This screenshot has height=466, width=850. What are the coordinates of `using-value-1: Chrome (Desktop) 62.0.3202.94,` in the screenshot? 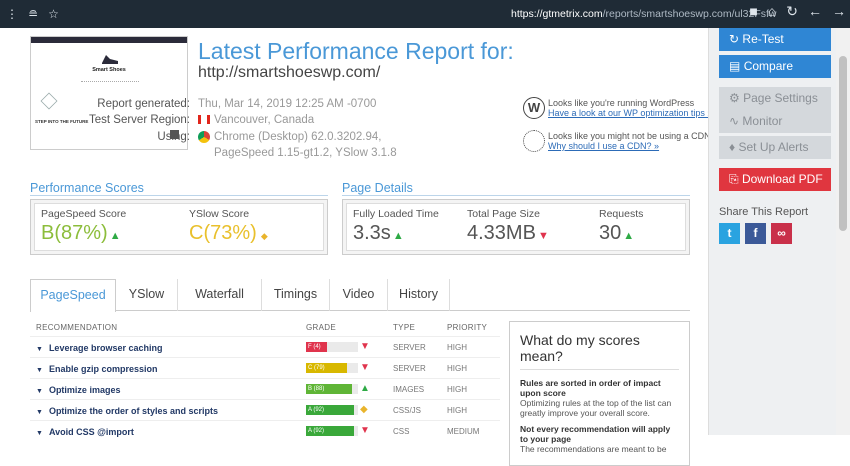 It's located at (298, 137).